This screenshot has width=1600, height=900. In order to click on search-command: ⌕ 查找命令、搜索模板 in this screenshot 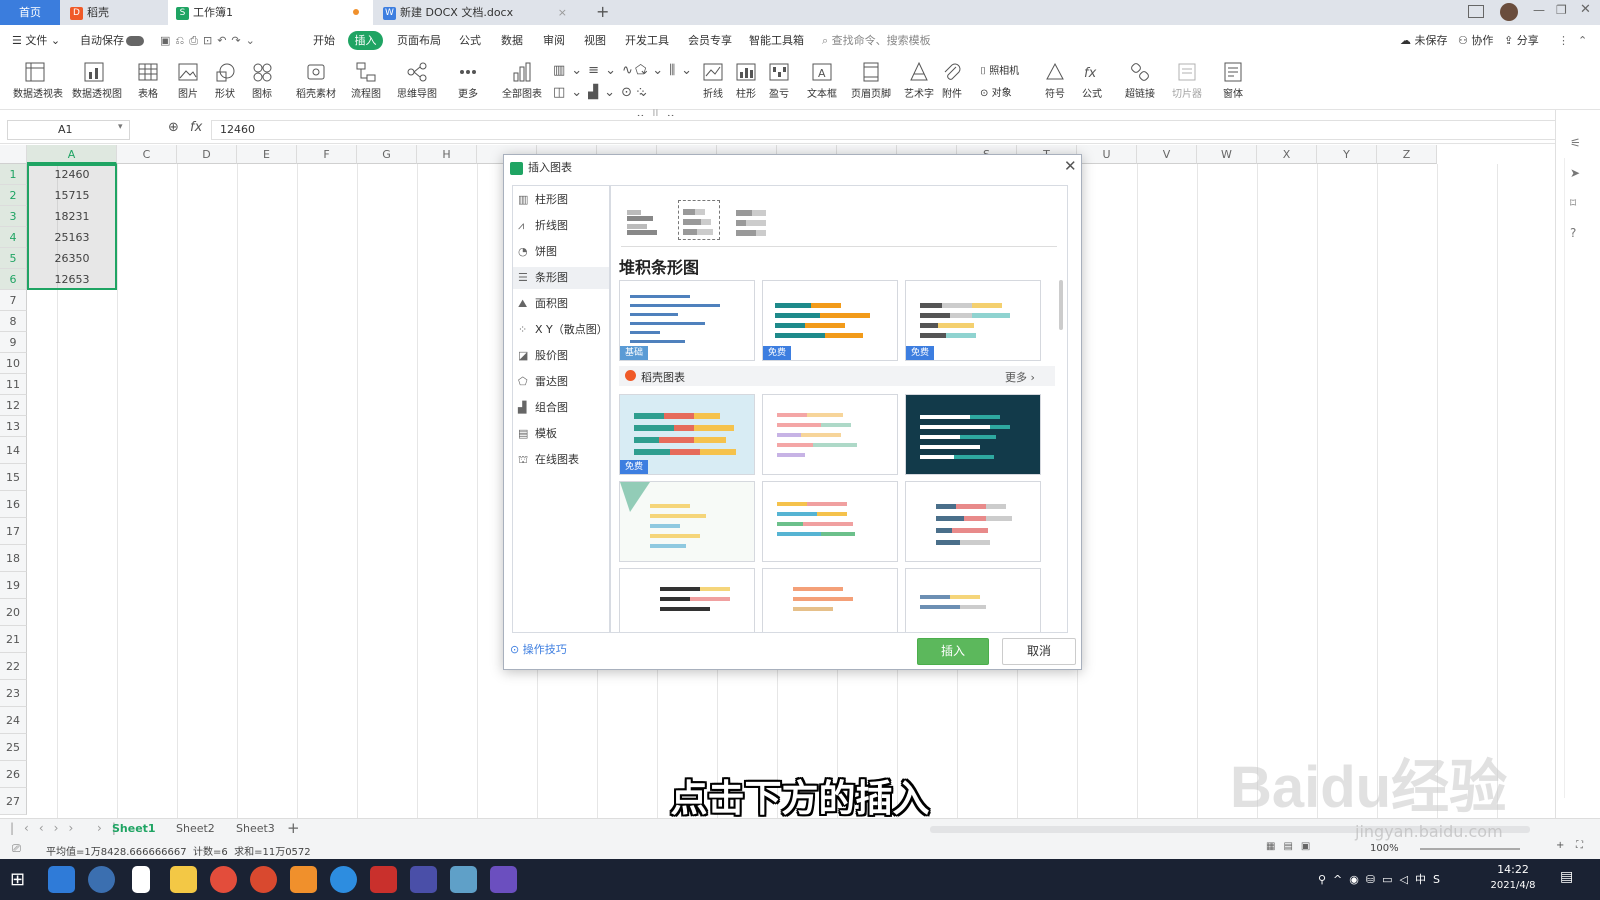, I will do `click(876, 40)`.